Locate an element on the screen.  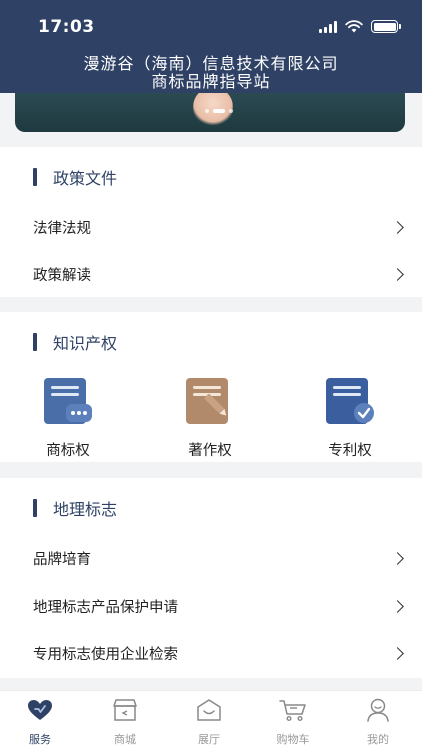
list-item-gi-protection-application: 地理标志产品保护申请 is located at coordinates (211, 606).